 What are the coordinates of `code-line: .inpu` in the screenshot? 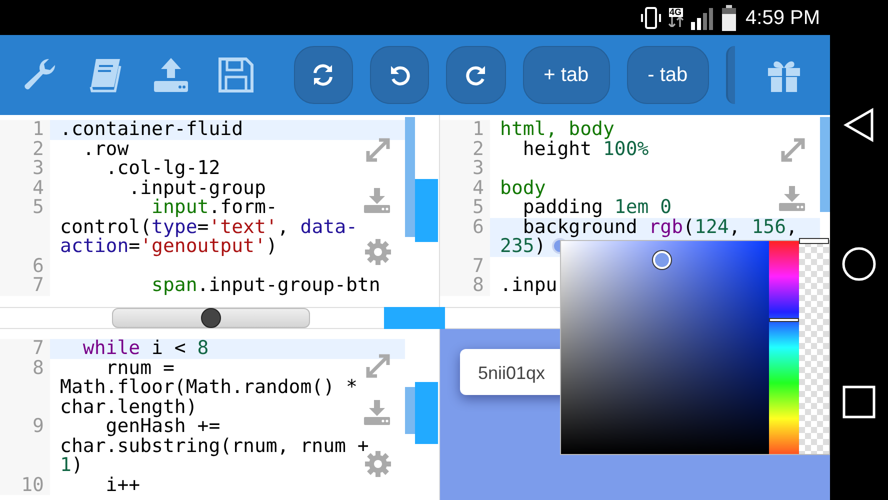 It's located at (529, 285).